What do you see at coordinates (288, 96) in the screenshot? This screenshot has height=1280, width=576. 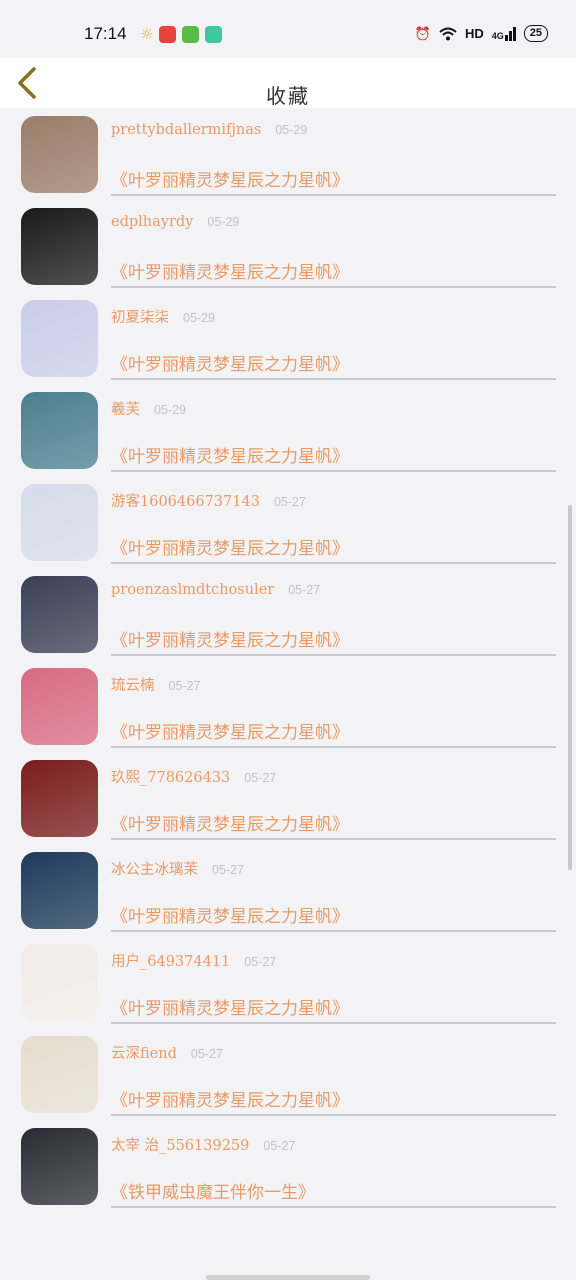 I see `page-title: 收藏` at bounding box center [288, 96].